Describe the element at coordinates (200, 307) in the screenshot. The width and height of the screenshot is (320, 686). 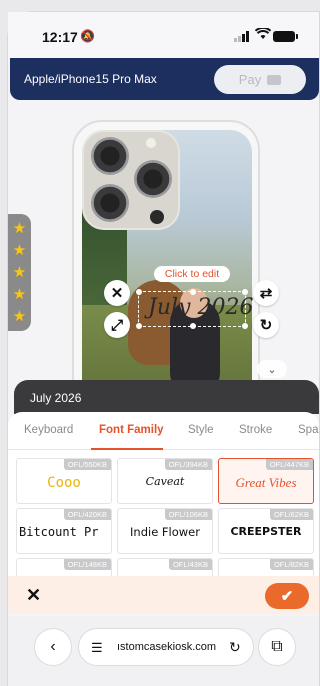
I see `custom-text-layer: July 2026` at that location.